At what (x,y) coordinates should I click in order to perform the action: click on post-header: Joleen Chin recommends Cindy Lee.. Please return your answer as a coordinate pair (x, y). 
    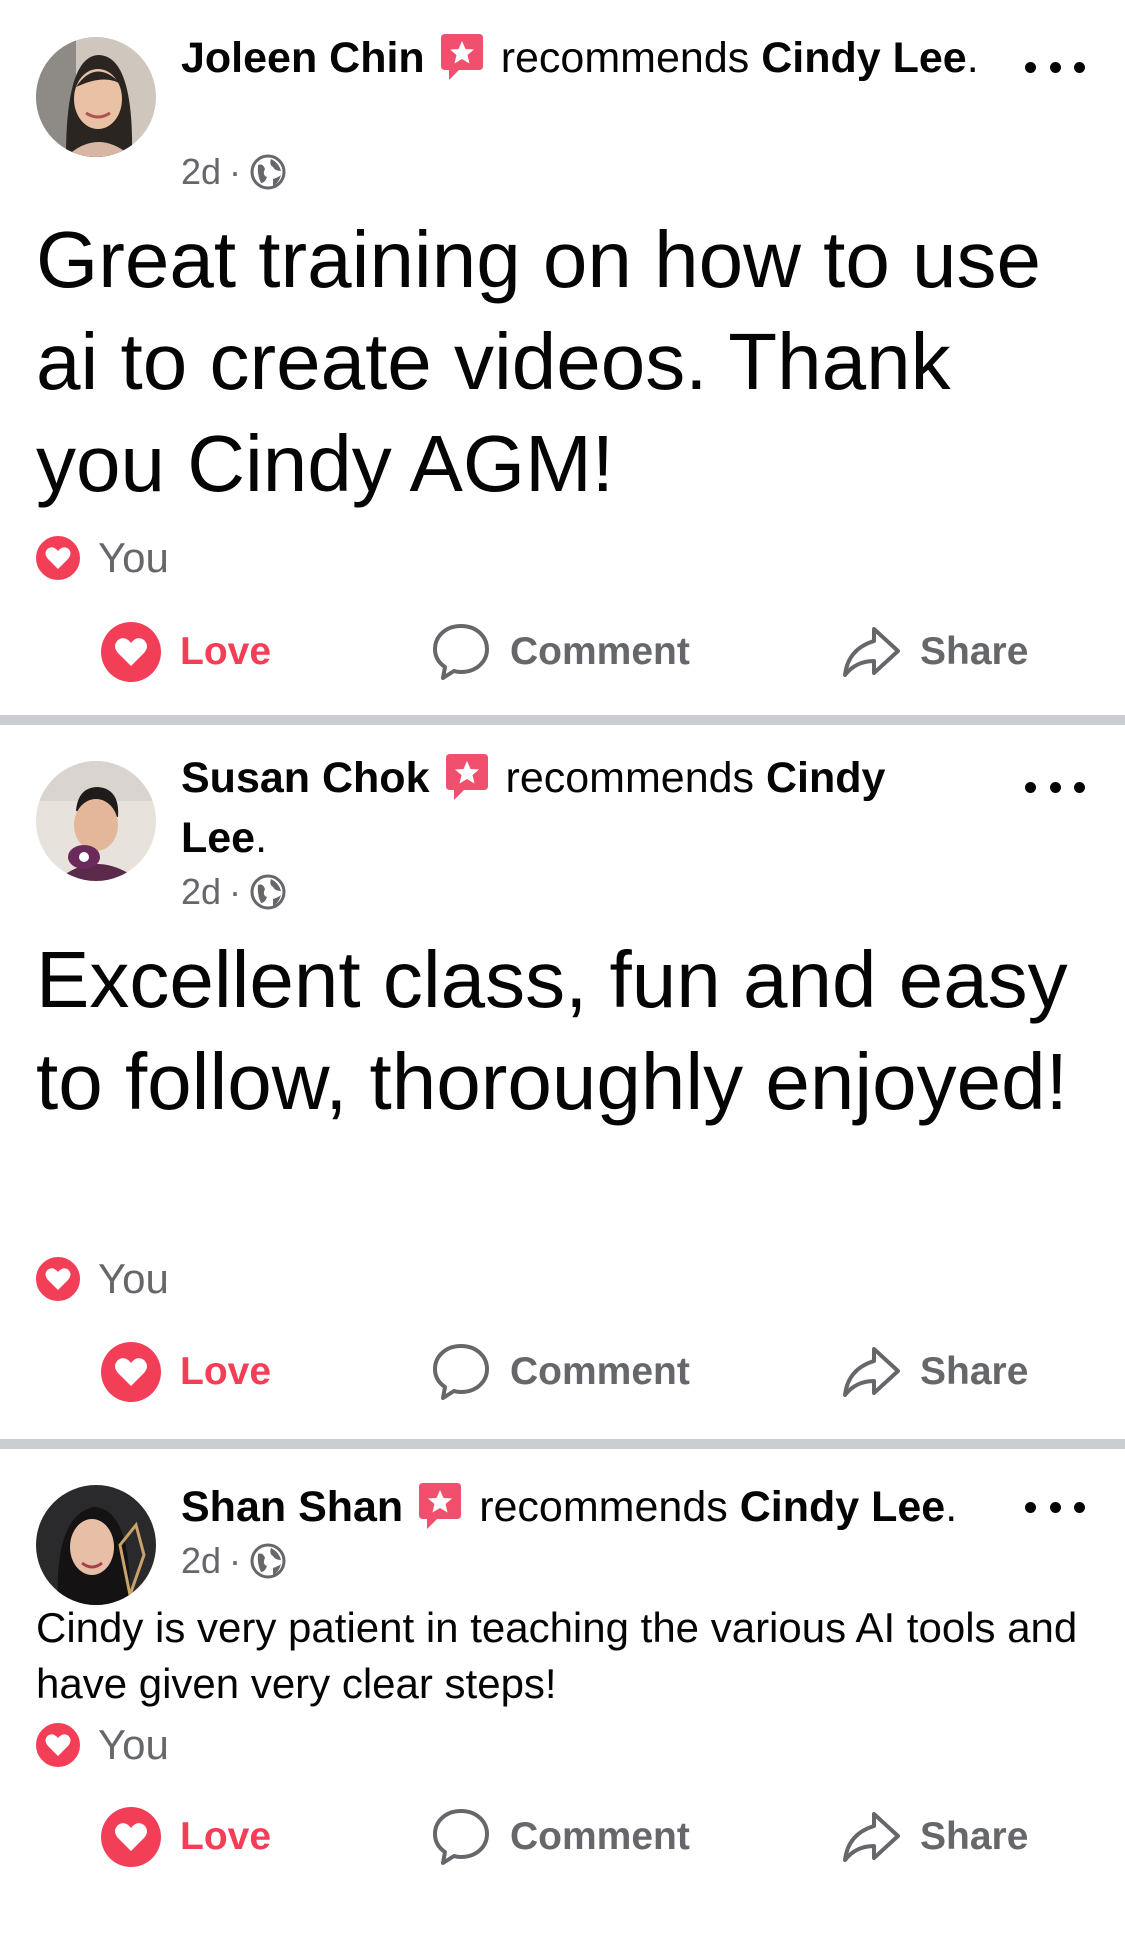
    Looking at the image, I should click on (581, 58).